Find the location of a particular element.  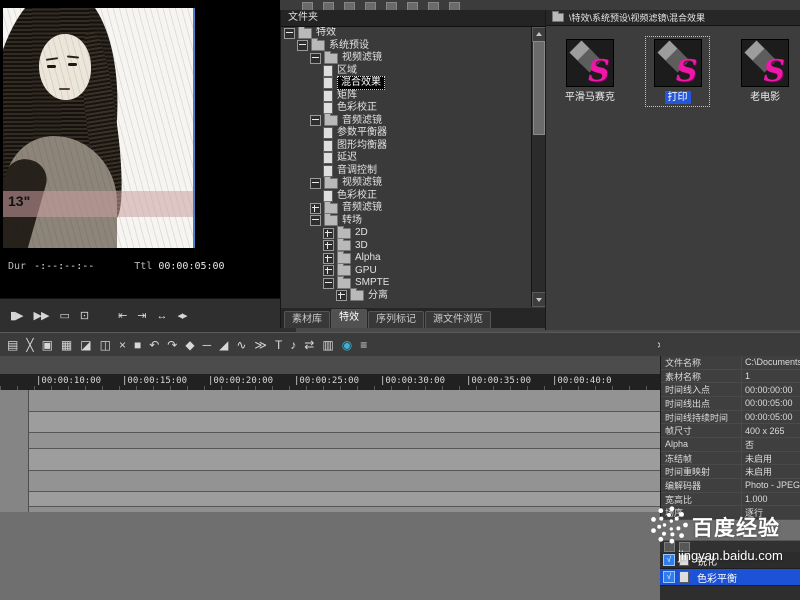

jog-button: ◂▸ is located at coordinates (182, 316).